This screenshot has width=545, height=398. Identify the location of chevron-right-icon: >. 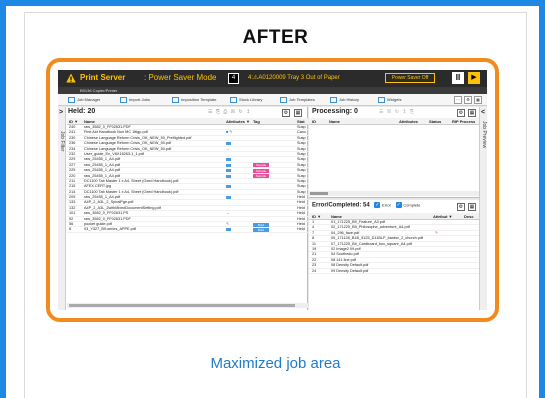
(61, 112).